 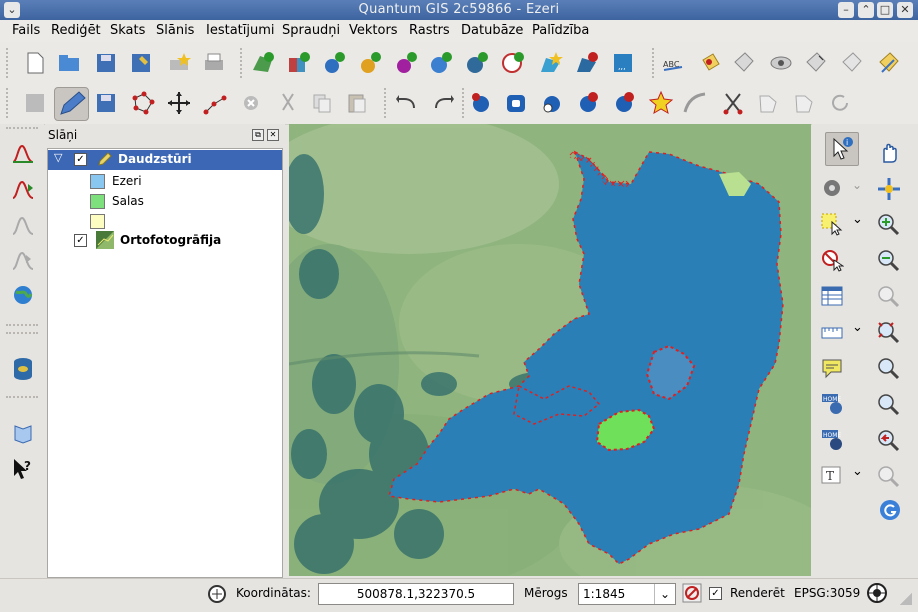 What do you see at coordinates (744, 63) in the screenshot?
I see `label-icon` at bounding box center [744, 63].